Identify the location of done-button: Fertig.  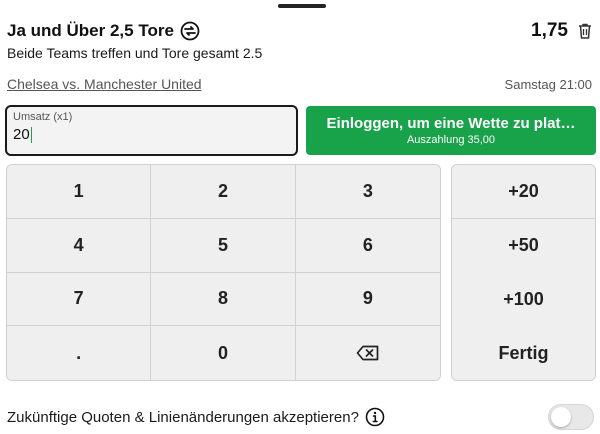
(523, 353).